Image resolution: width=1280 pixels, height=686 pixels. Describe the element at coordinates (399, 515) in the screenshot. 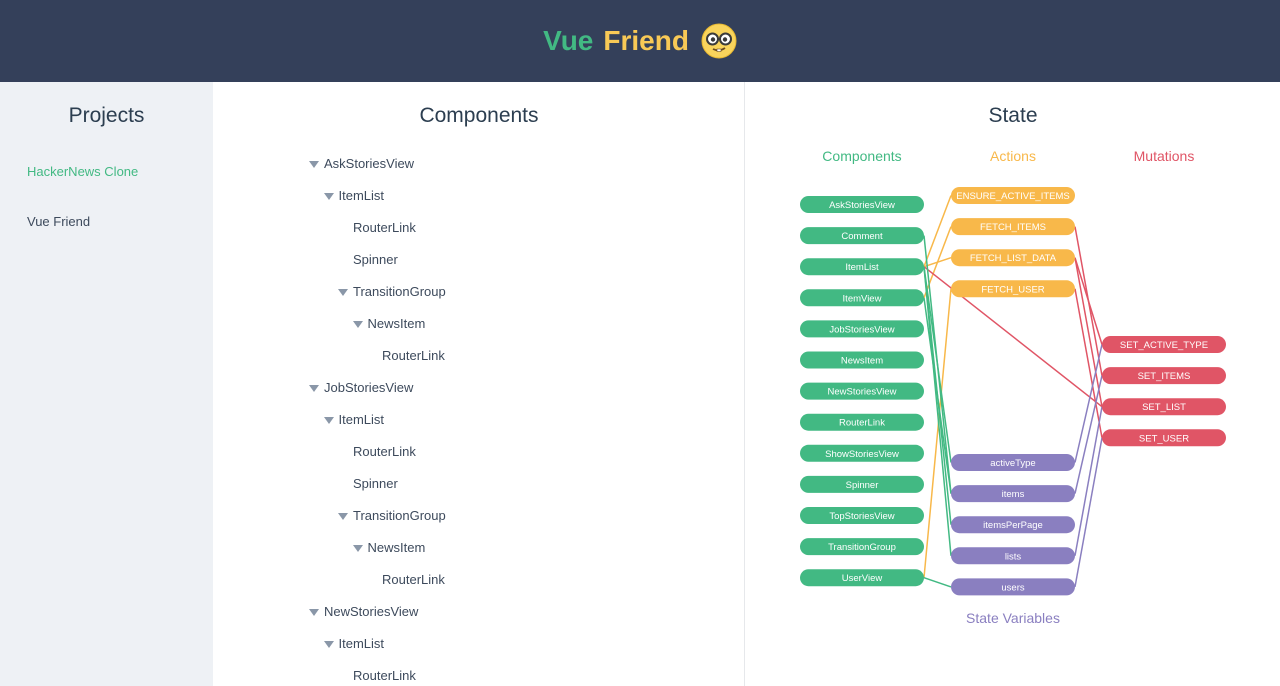

I see `tree-node-label: TransitionGroup` at that location.